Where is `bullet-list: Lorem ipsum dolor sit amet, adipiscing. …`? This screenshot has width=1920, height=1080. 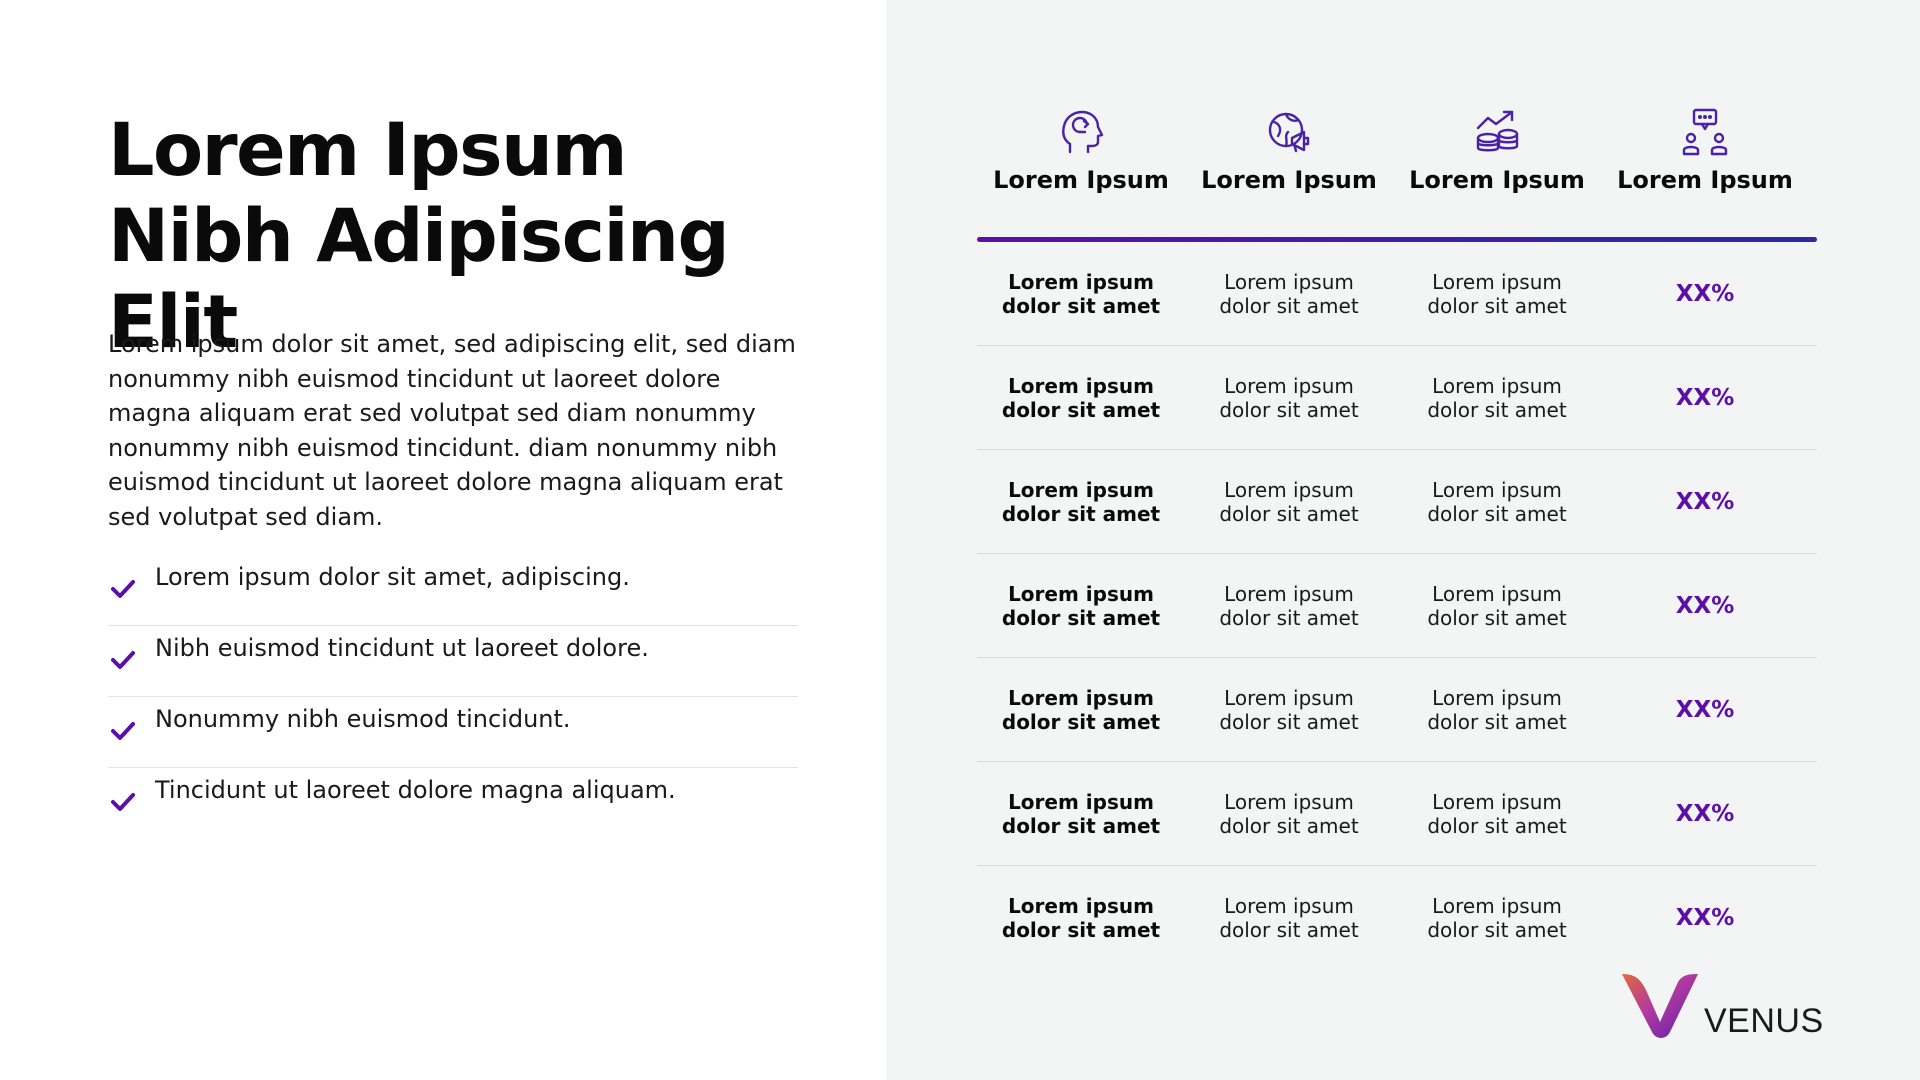 bullet-list: Lorem ipsum dolor sit amet, adipiscing. … is located at coordinates (453, 696).